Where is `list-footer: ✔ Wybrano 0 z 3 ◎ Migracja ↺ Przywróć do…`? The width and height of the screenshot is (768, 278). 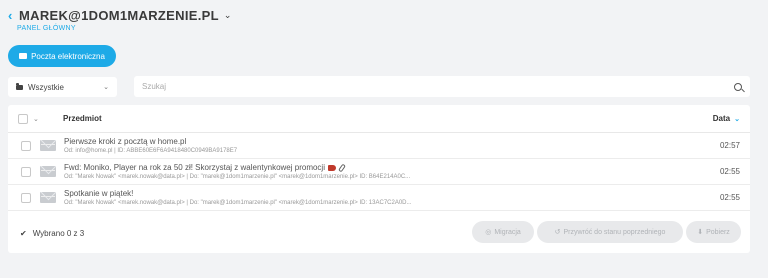
list-footer: ✔ Wybrano 0 z 3 ◎ Migracja ↺ Przywróć do… is located at coordinates (379, 233).